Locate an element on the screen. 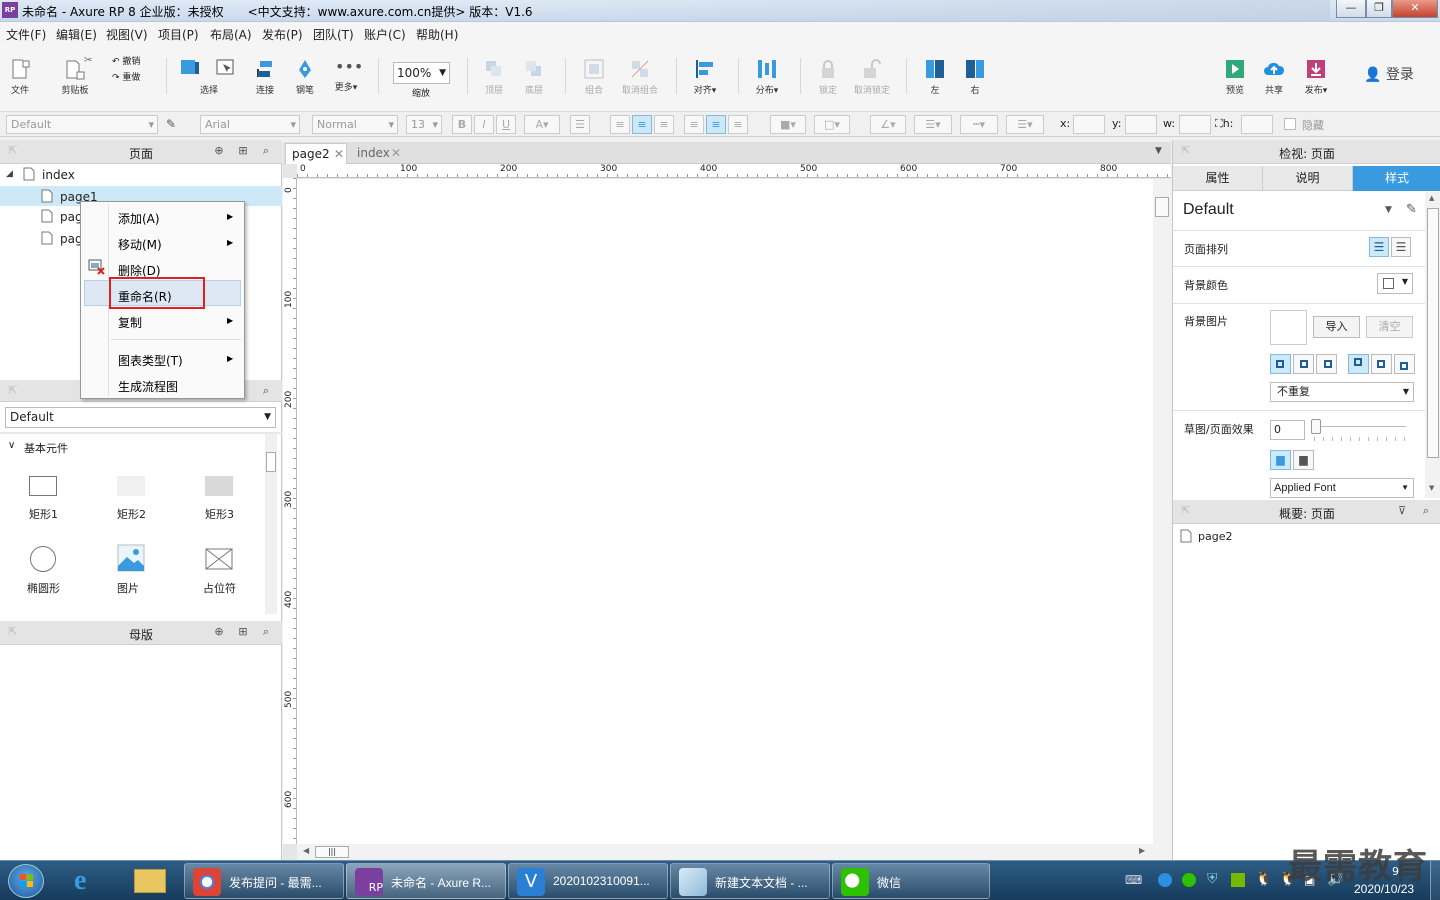  menu-item-generate-flow: 生成流程图 is located at coordinates (148, 386).